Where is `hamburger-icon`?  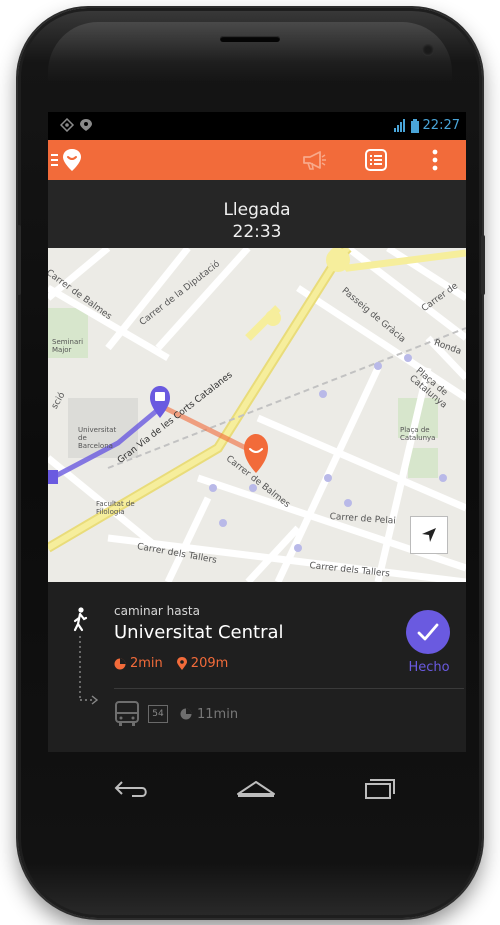 hamburger-icon is located at coordinates (54, 160).